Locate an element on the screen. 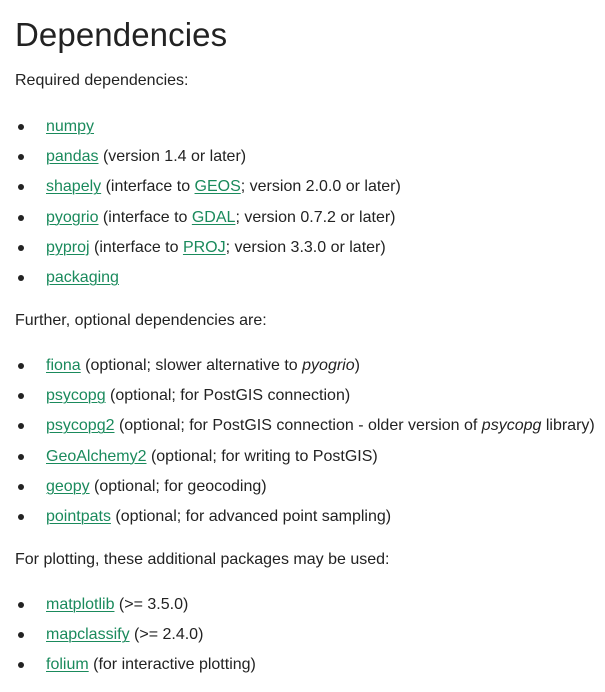 The width and height of the screenshot is (605, 692). item-note: (optional; for writing to PostGIS) is located at coordinates (262, 456).